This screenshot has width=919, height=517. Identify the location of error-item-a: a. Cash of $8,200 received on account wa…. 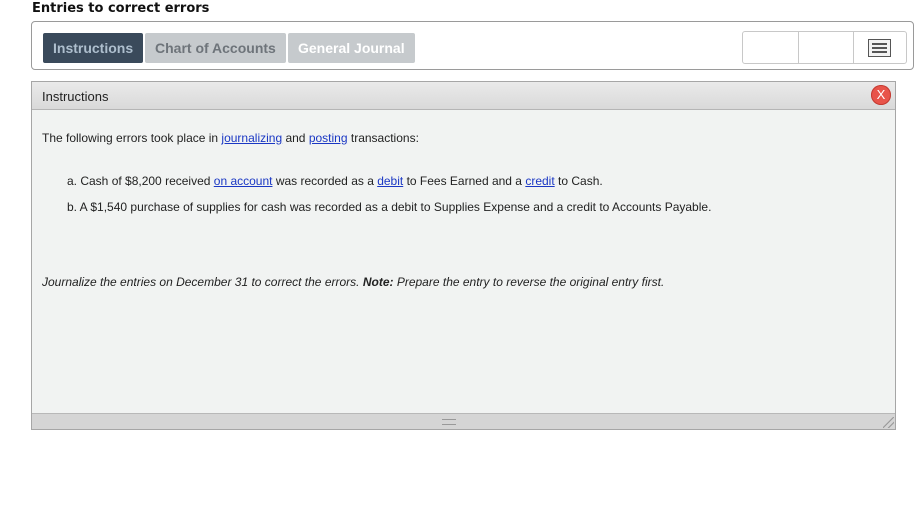
(335, 181).